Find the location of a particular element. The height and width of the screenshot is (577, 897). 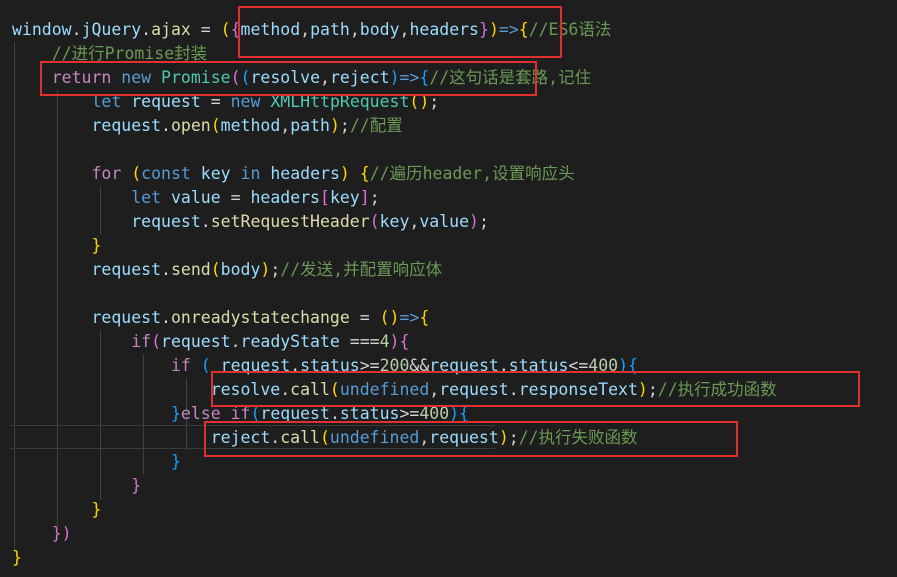

code-token: in is located at coordinates (250, 173).